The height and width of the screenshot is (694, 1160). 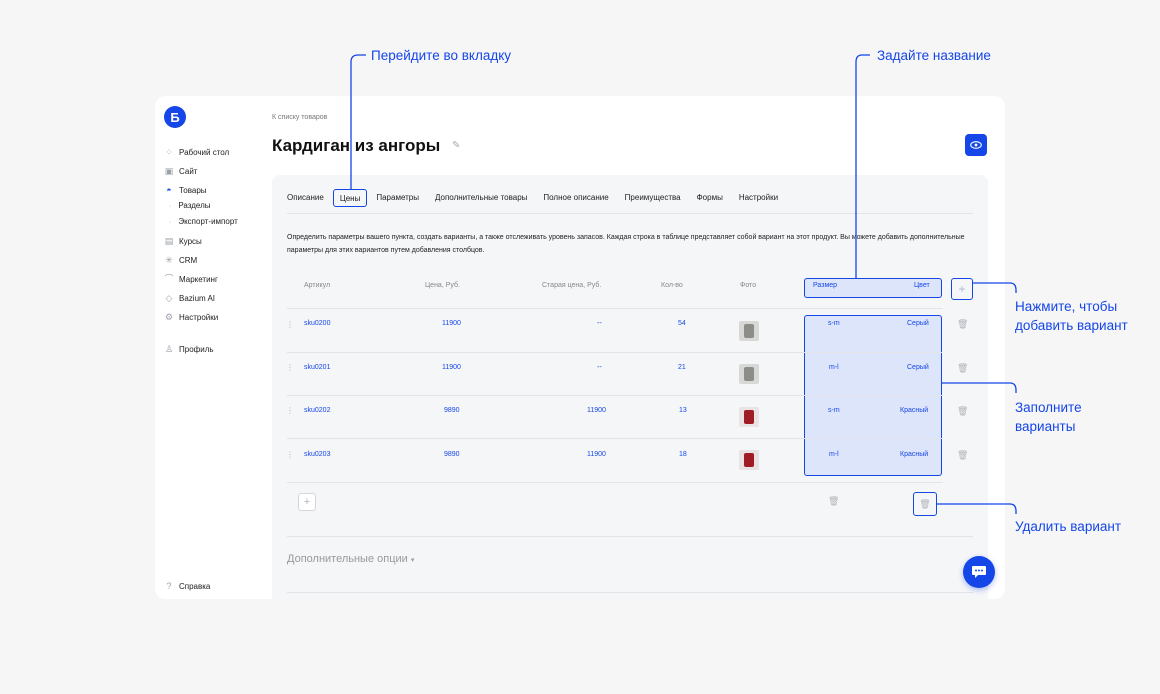 What do you see at coordinates (1068, 526) in the screenshot?
I see `callout-delete-variant: Удалить вариант` at bounding box center [1068, 526].